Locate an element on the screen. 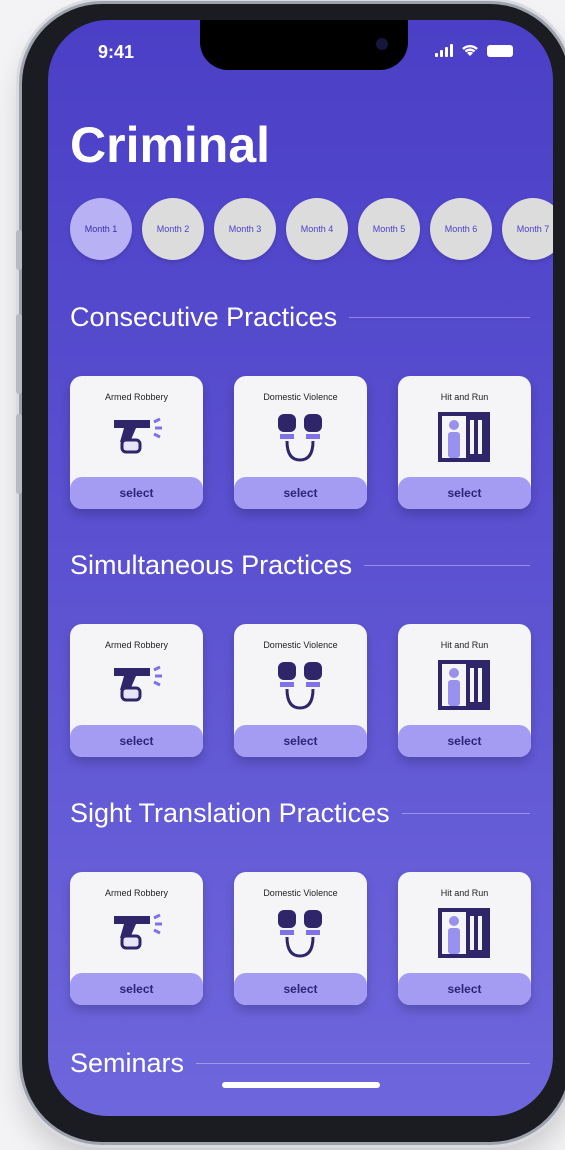  camera-icon is located at coordinates (382, 44).